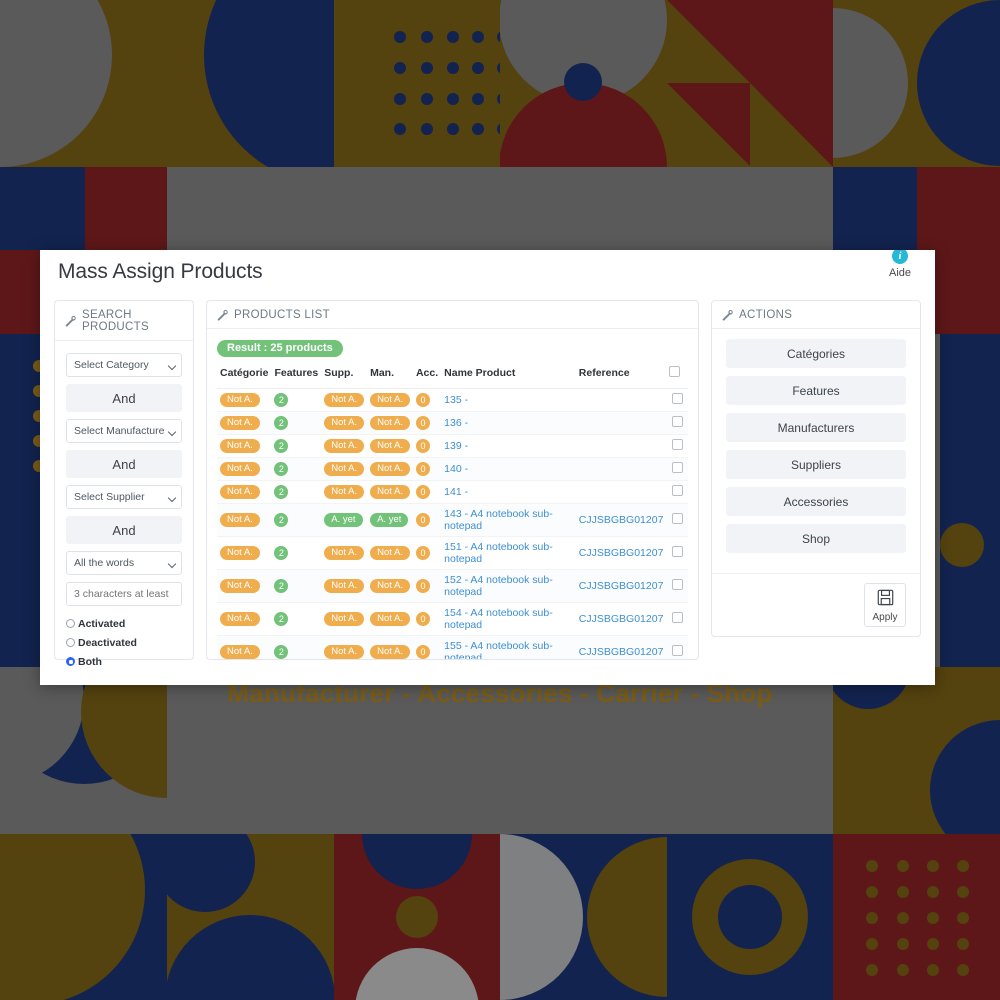  What do you see at coordinates (280, 348) in the screenshot?
I see `result-count-badge: Result : 25 products` at bounding box center [280, 348].